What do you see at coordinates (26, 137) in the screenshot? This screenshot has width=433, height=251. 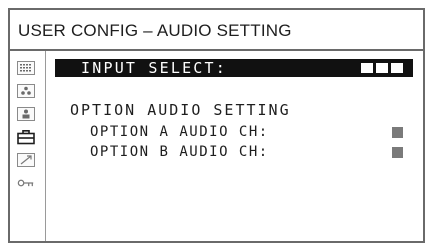 I see `toolbox-icon` at bounding box center [26, 137].